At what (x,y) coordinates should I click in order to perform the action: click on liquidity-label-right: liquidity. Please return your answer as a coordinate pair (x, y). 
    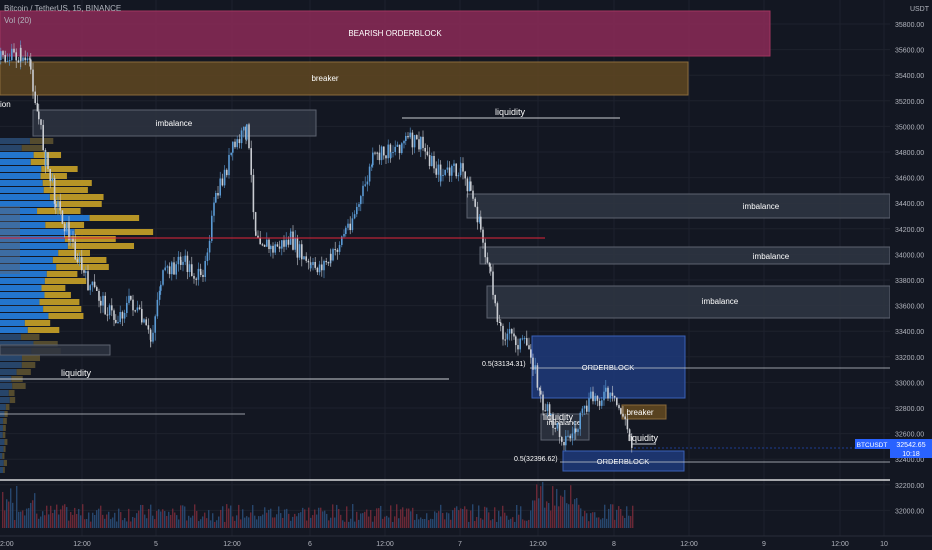
    Looking at the image, I should click on (643, 438).